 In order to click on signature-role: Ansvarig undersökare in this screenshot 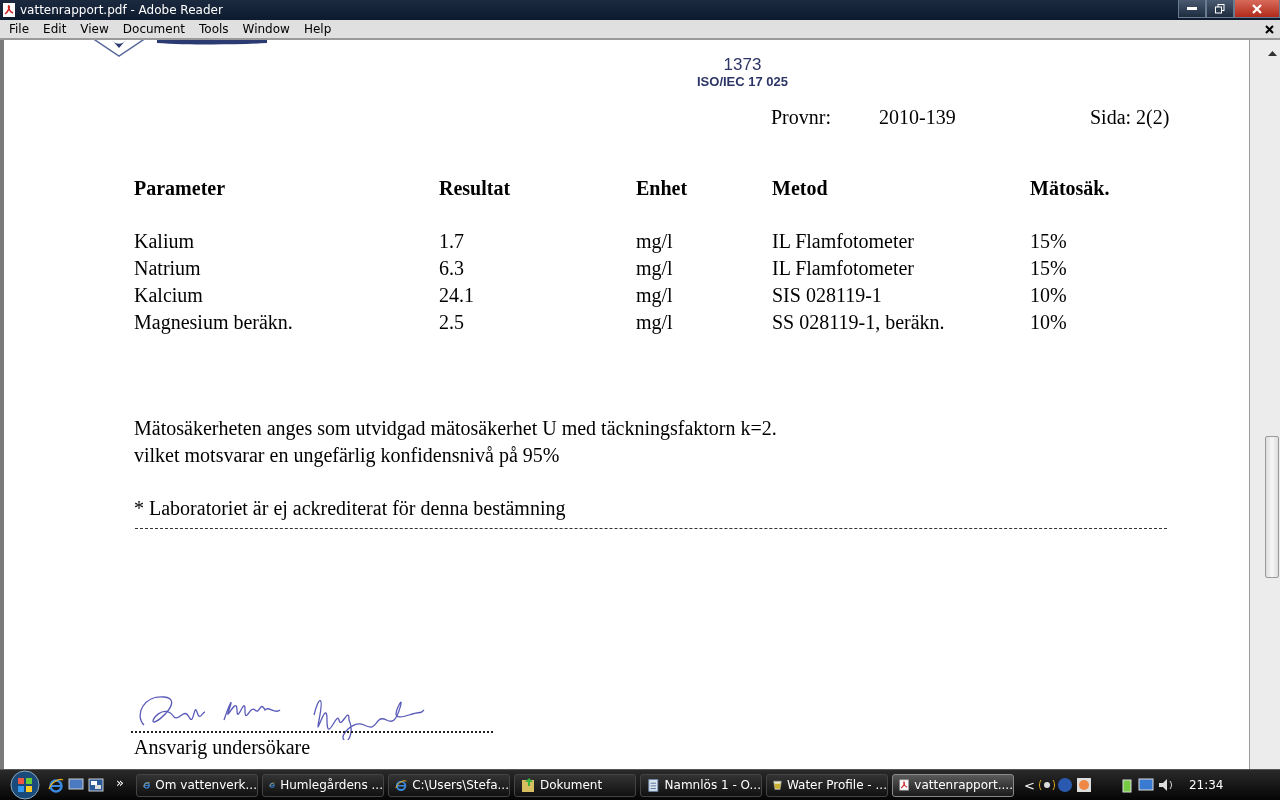, I will do `click(222, 747)`.